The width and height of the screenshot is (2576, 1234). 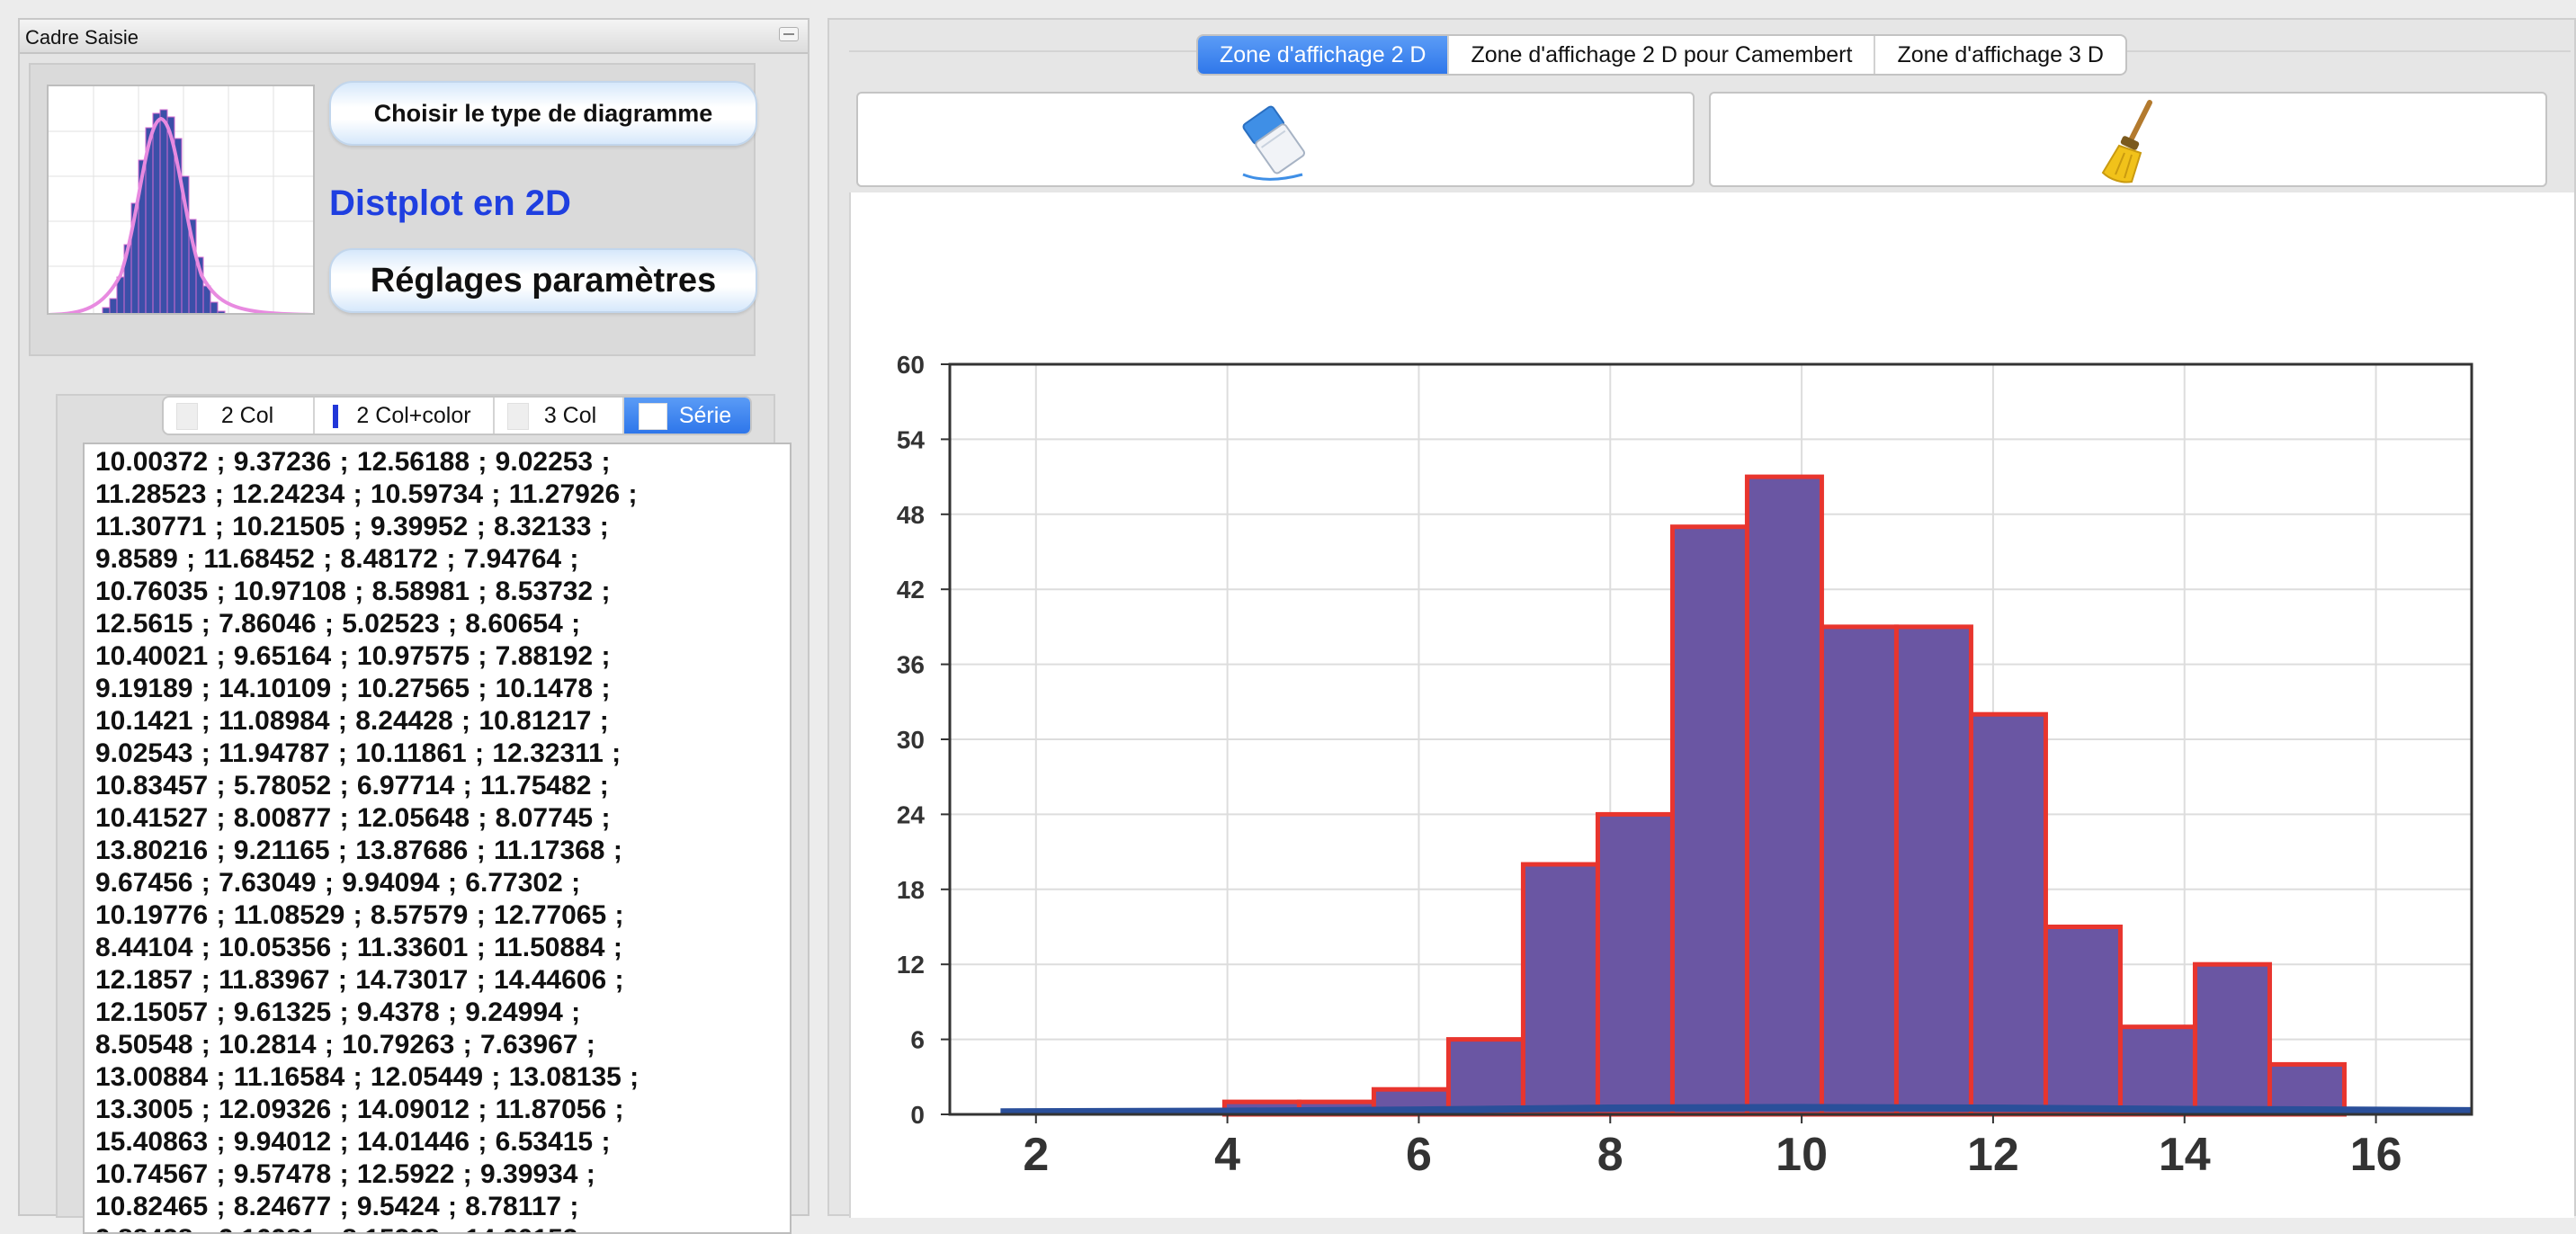 What do you see at coordinates (911, 365) in the screenshot?
I see `y-tick-label: 60` at bounding box center [911, 365].